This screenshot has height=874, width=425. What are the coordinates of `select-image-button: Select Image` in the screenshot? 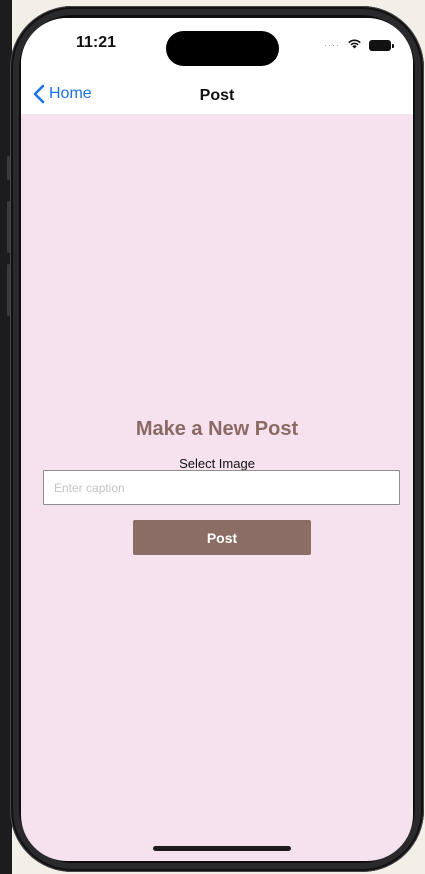 It's located at (217, 463).